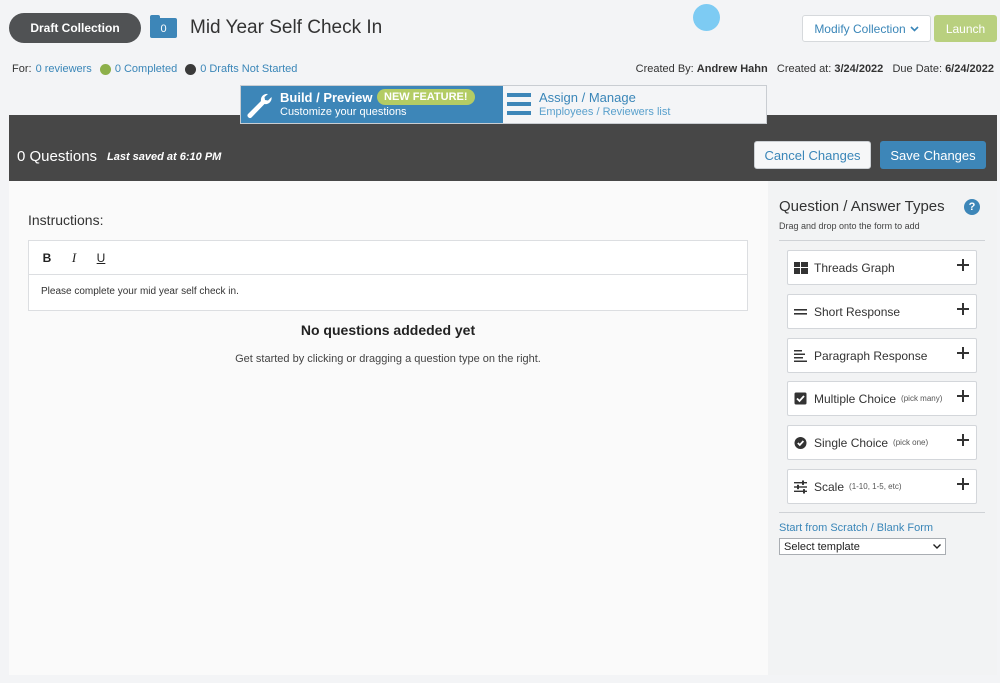 The width and height of the screenshot is (1000, 683). I want to click on modify-collection-label: Modify Collection, so click(860, 28).